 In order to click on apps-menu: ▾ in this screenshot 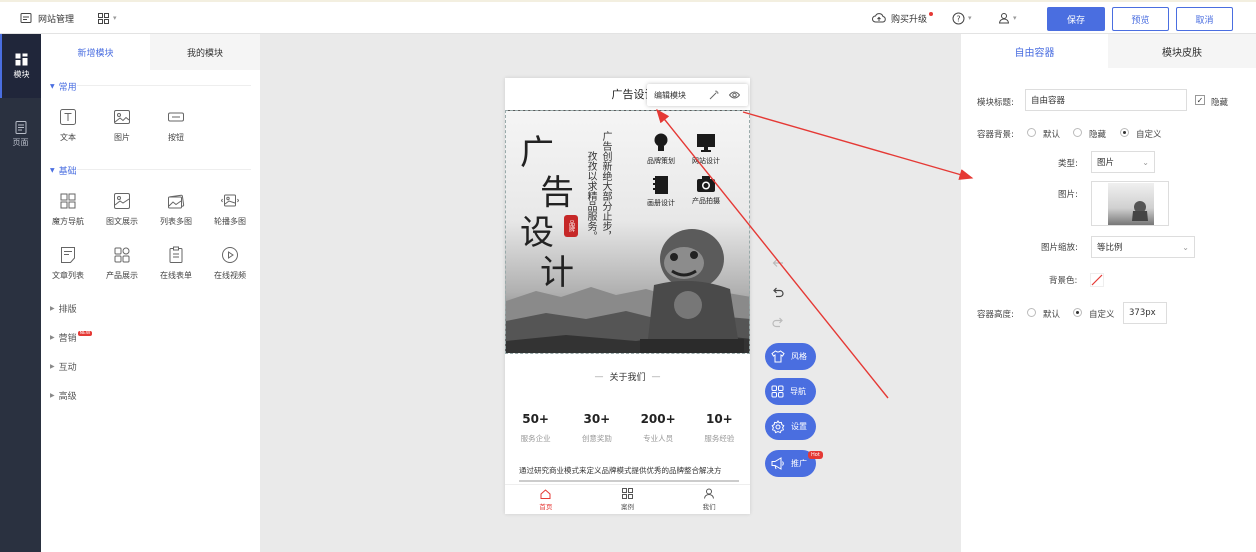, I will do `click(107, 18)`.